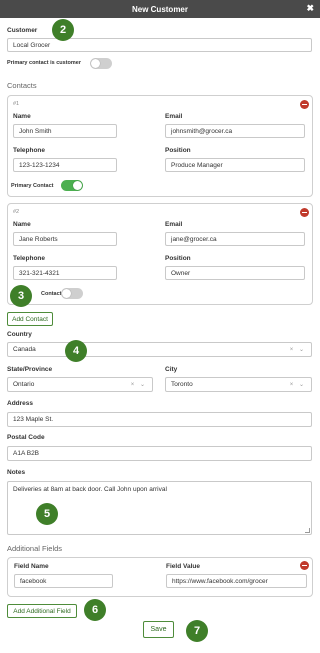 This screenshot has width=320, height=653. Describe the element at coordinates (310, 8) in the screenshot. I see `close-icon: ✖` at that location.